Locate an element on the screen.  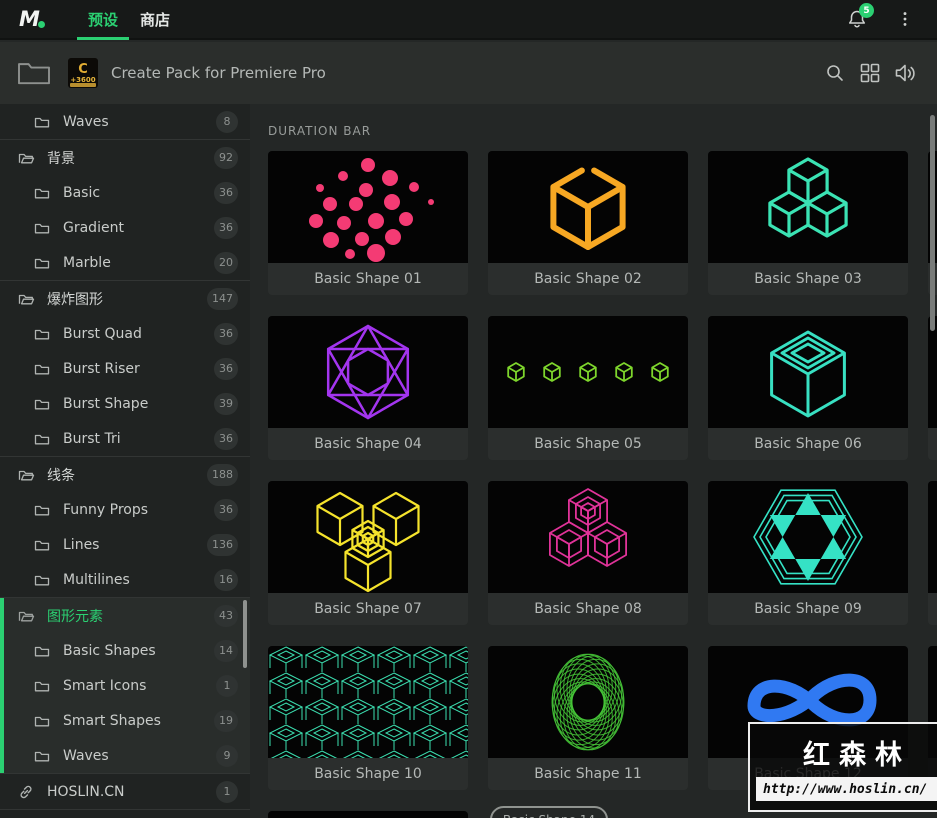
notification-badge: 5 is located at coordinates (866, 10).